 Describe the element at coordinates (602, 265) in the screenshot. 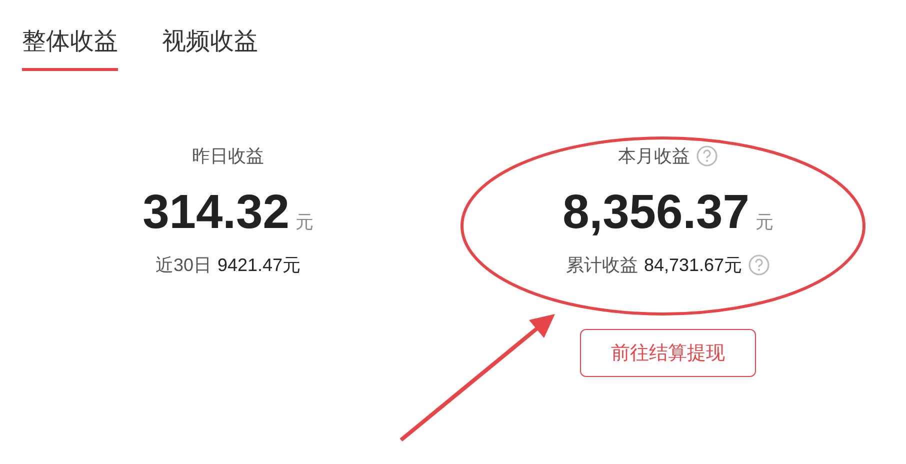

I see `sub-label: 累计收益` at that location.